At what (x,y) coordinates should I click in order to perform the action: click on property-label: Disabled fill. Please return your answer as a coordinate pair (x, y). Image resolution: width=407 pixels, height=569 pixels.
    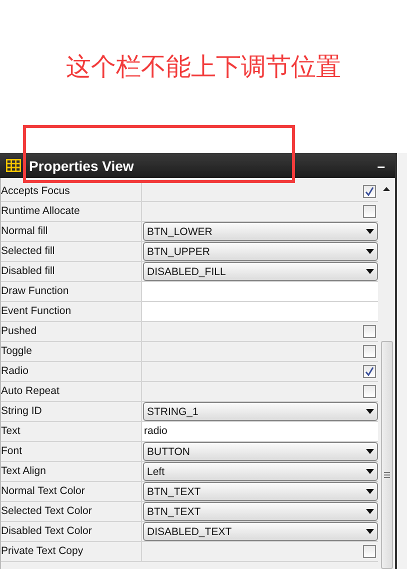
    Looking at the image, I should click on (71, 271).